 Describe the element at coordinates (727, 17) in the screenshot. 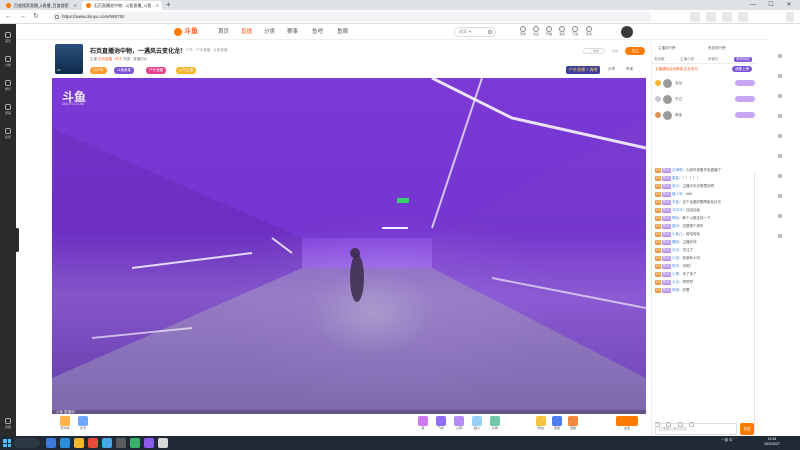

I see `bookmark-icon` at that location.